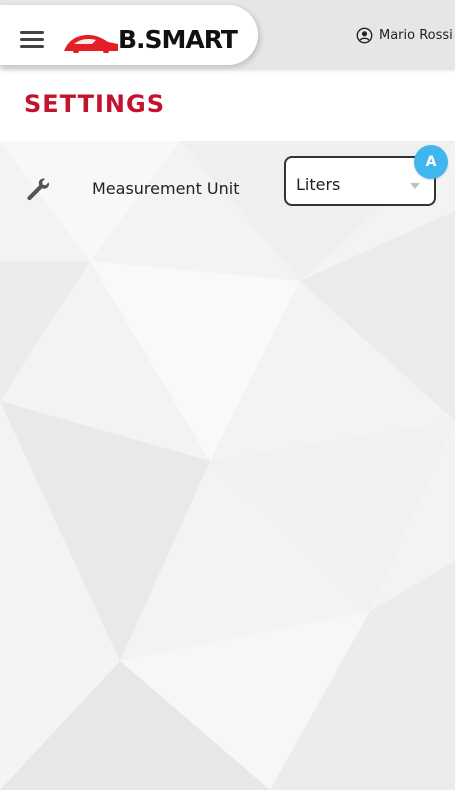 The height and width of the screenshot is (790, 455). Describe the element at coordinates (94, 104) in the screenshot. I see `page-title: SETTINGS` at that location.